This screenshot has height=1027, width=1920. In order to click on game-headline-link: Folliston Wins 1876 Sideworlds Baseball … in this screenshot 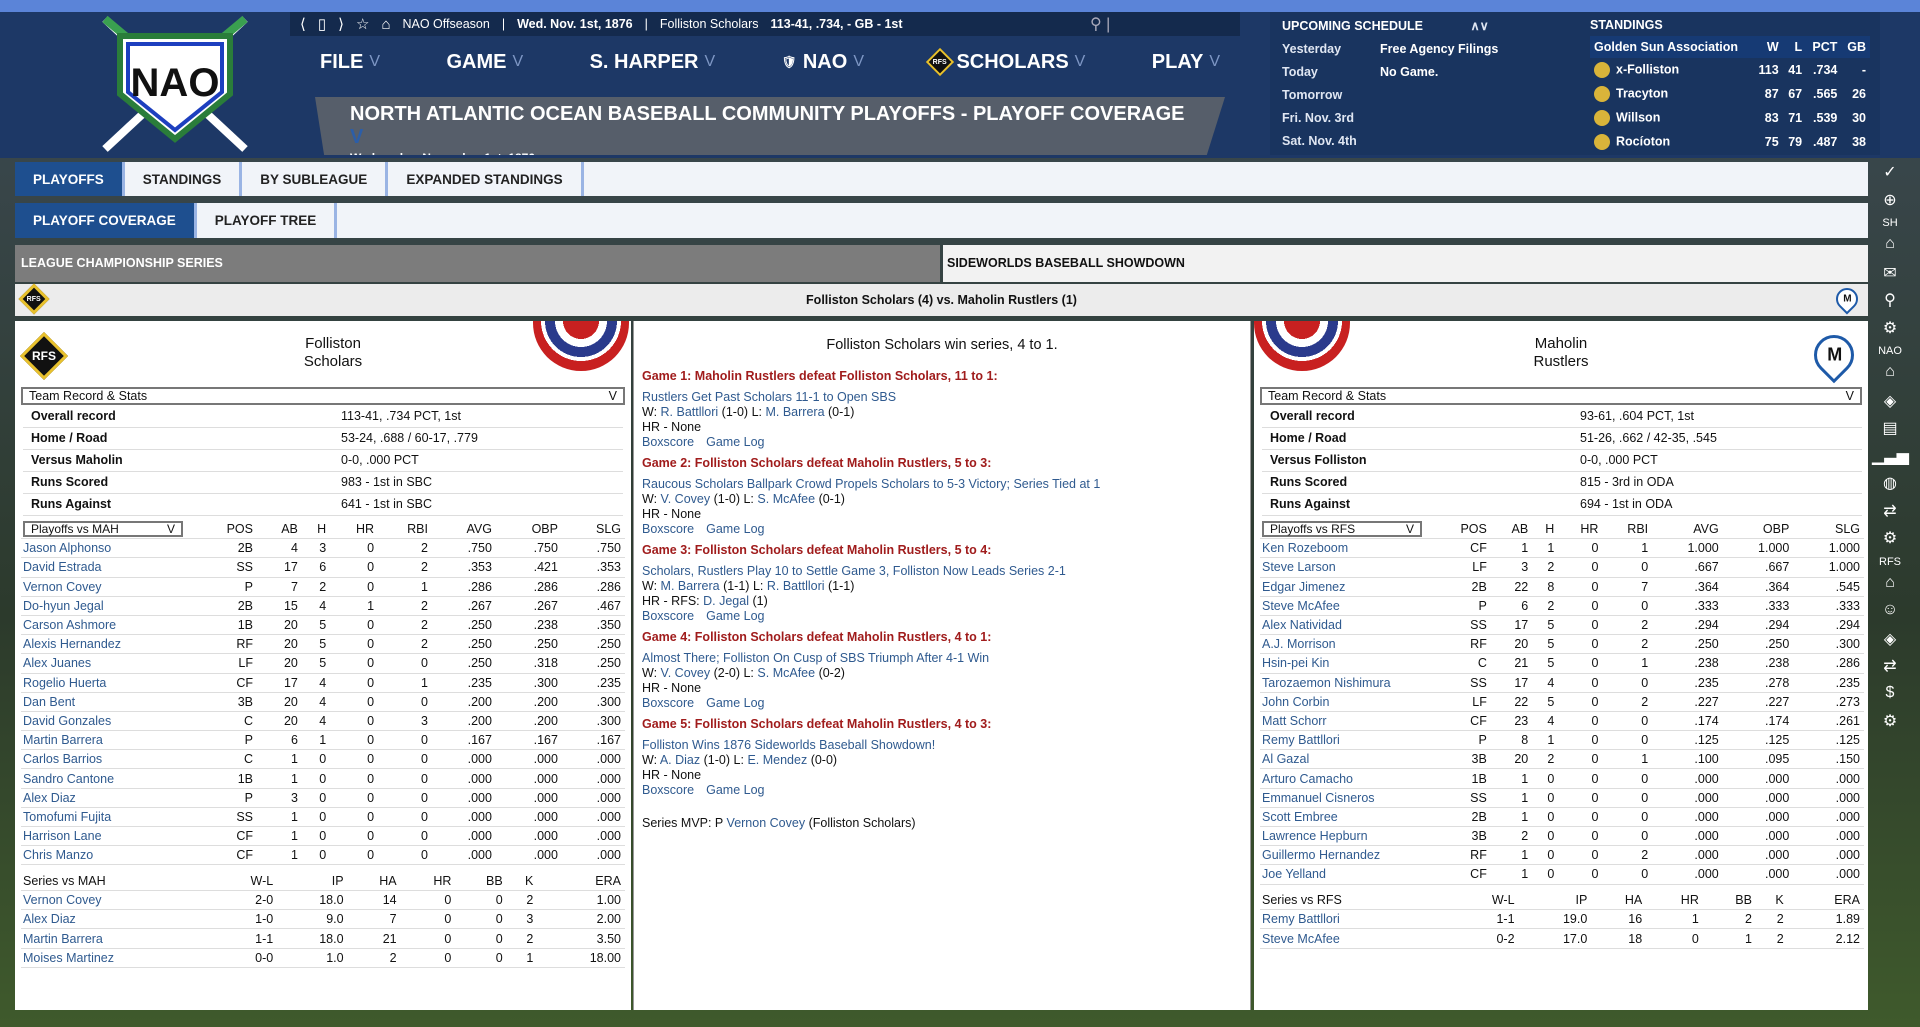, I will do `click(942, 745)`.